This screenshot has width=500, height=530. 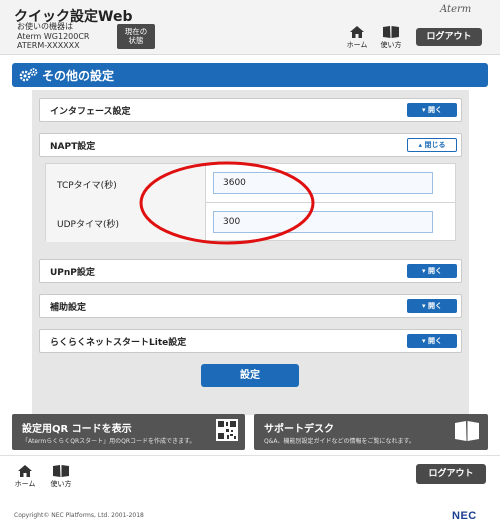 What do you see at coordinates (250, 375) in the screenshot?
I see `apply-settings-button: 設定` at bounding box center [250, 375].